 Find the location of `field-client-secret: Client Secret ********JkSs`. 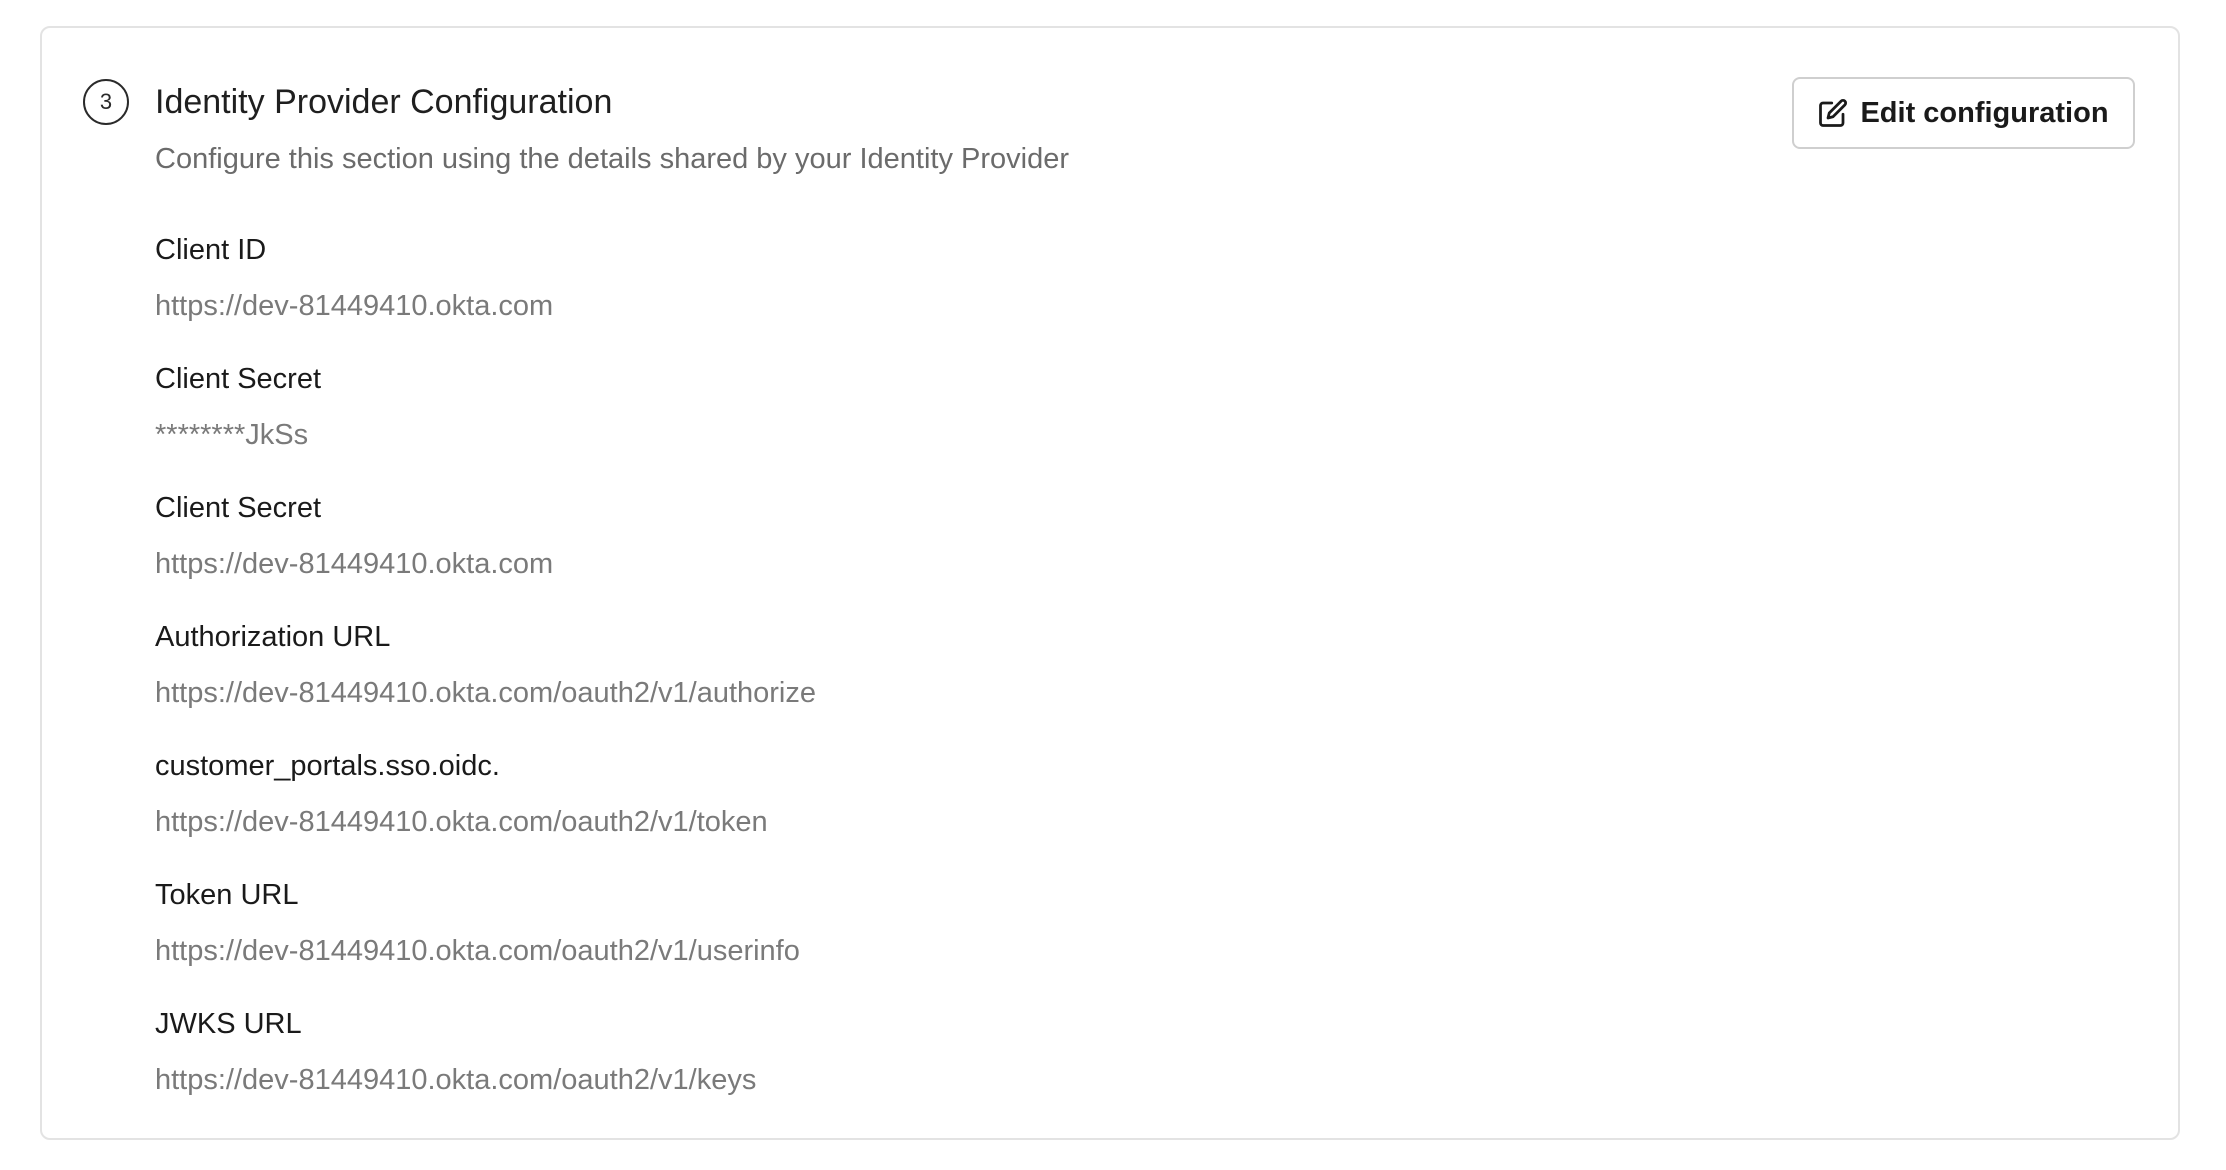

field-client-secret: Client Secret ********JkSs is located at coordinates (1055, 423).